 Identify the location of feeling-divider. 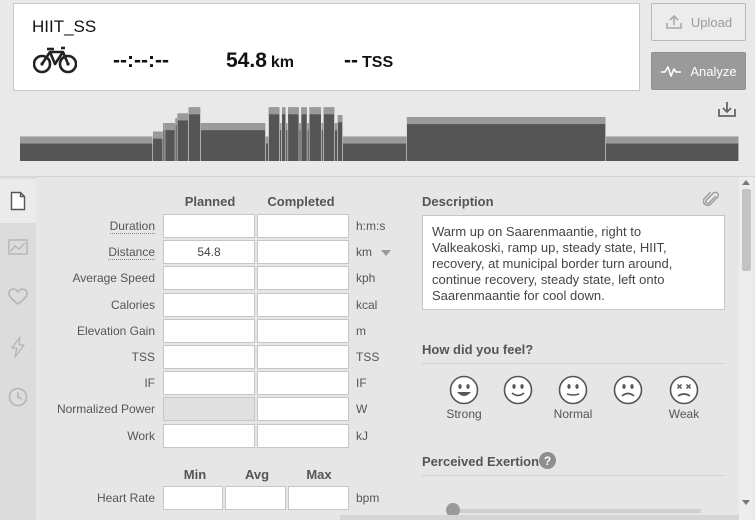
(573, 363).